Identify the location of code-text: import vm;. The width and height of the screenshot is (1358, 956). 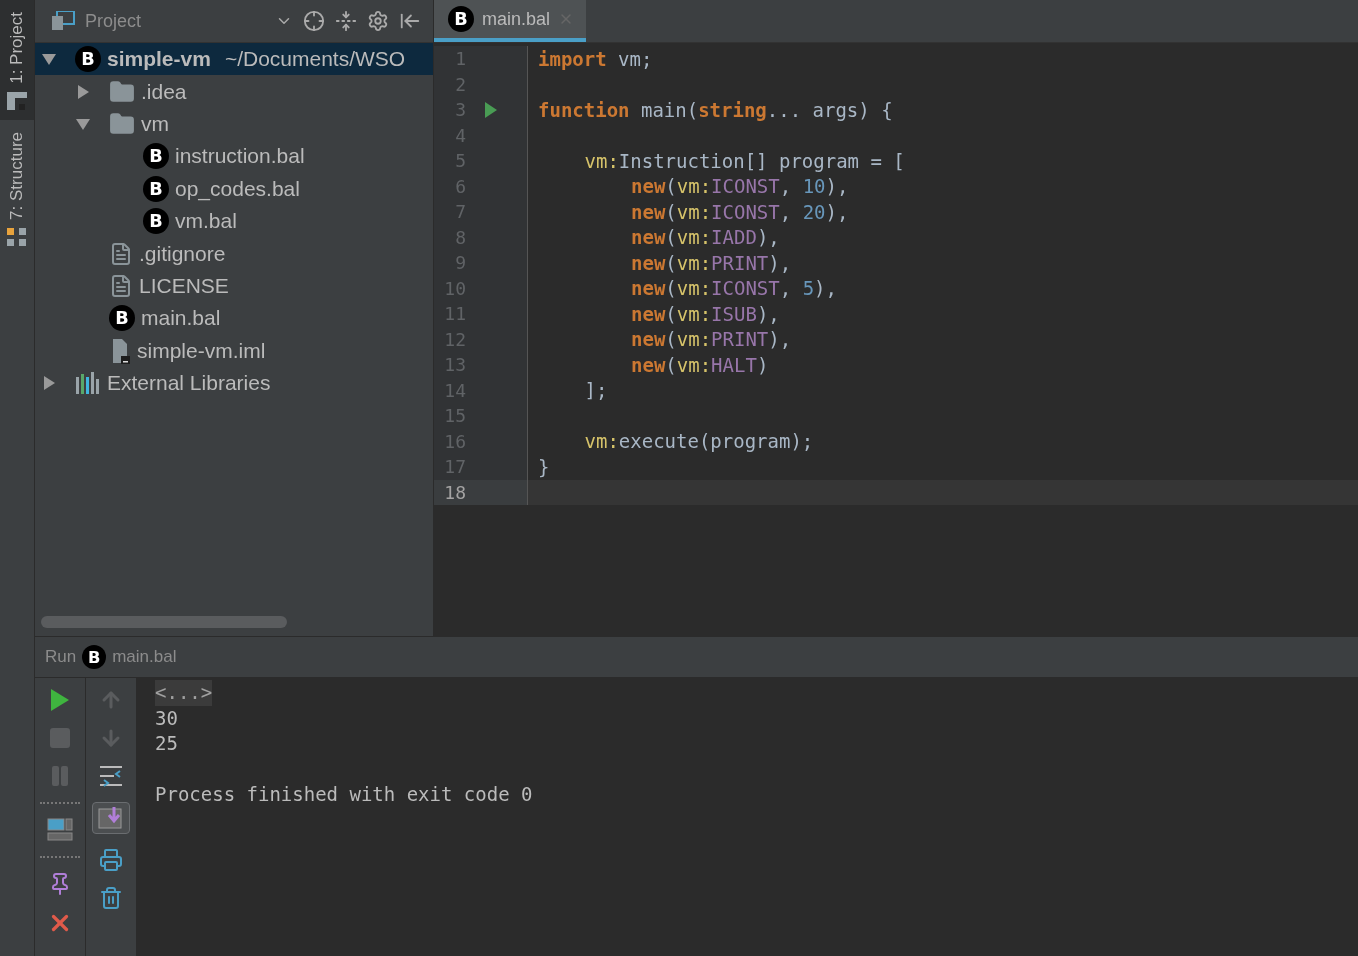
(595, 58).